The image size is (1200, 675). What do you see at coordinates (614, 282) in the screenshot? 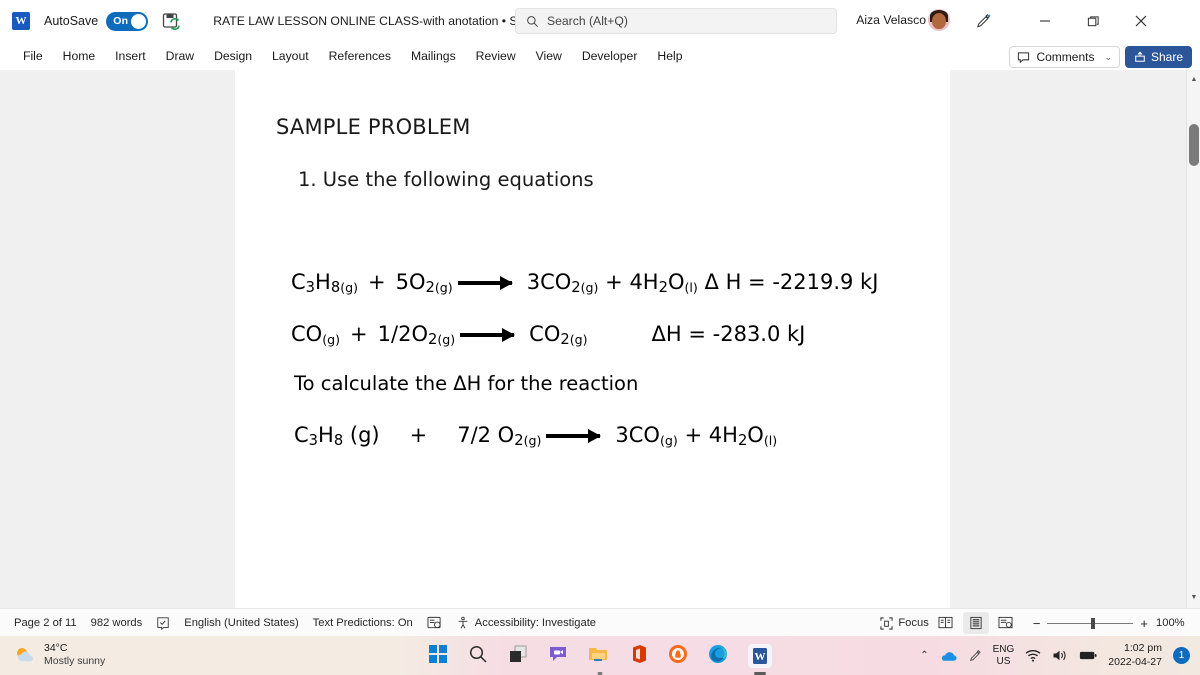
I see `eq1-plus2: +` at bounding box center [614, 282].